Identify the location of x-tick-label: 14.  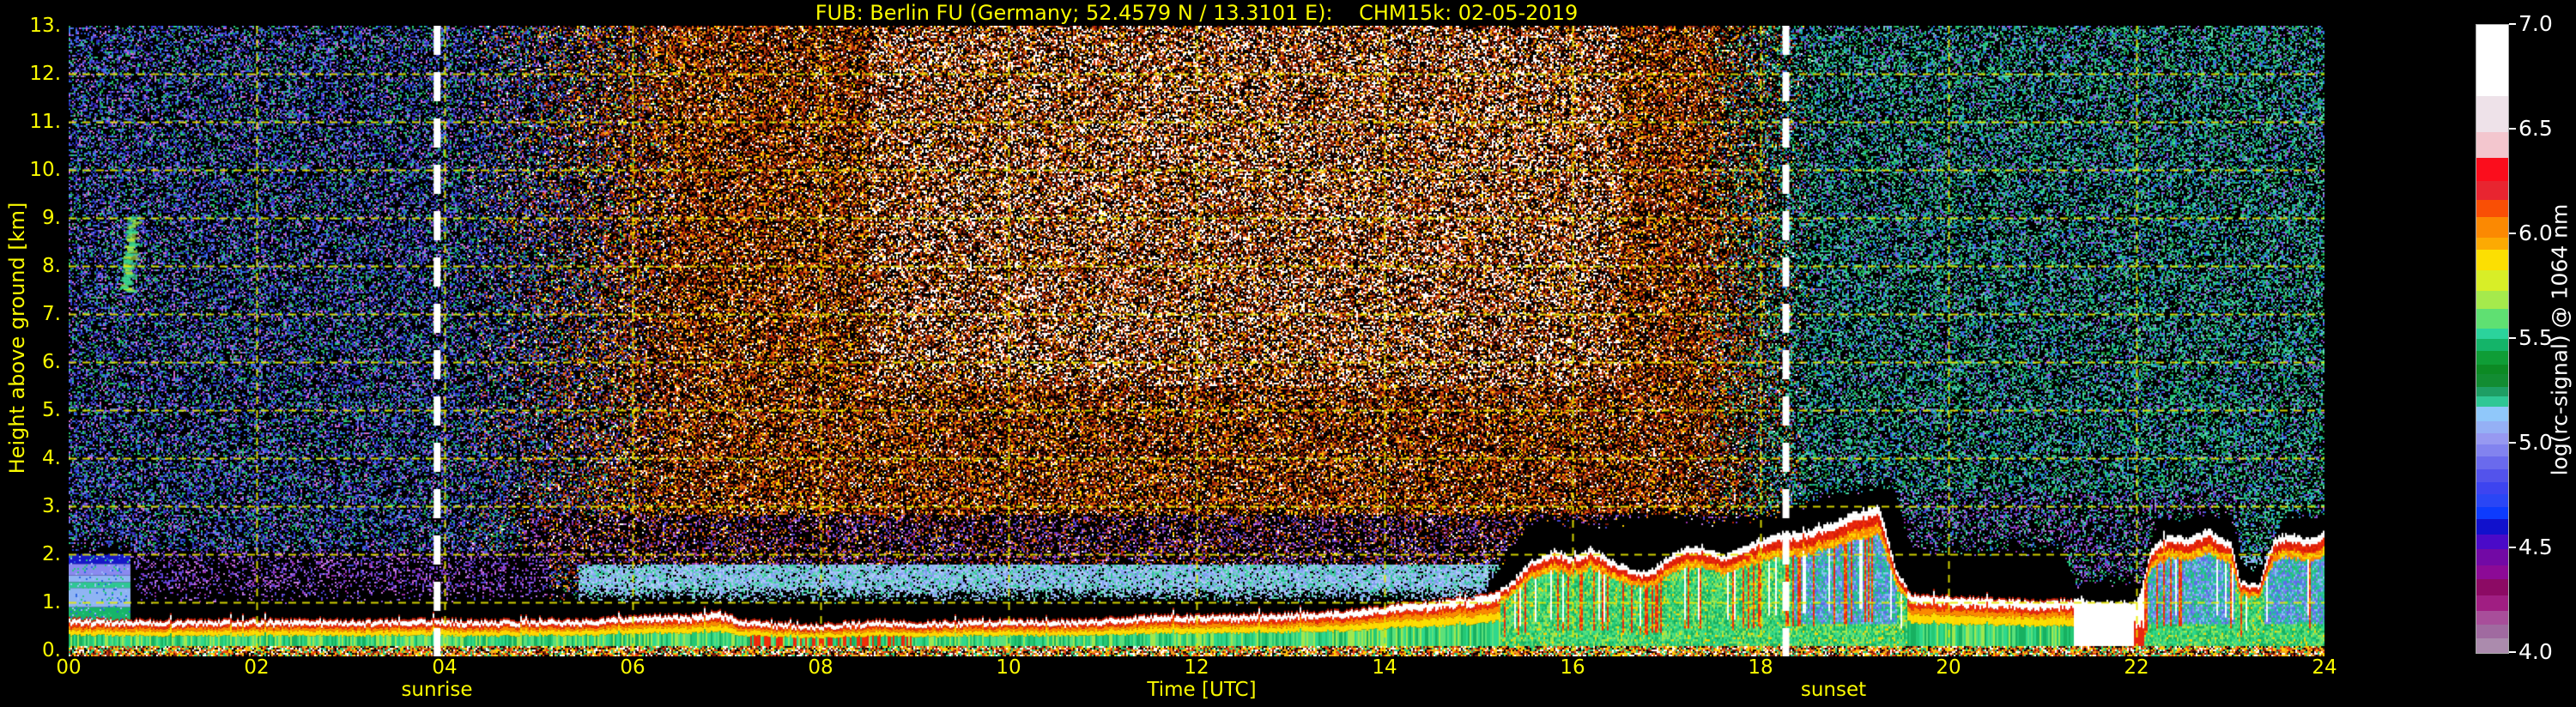
(1384, 667).